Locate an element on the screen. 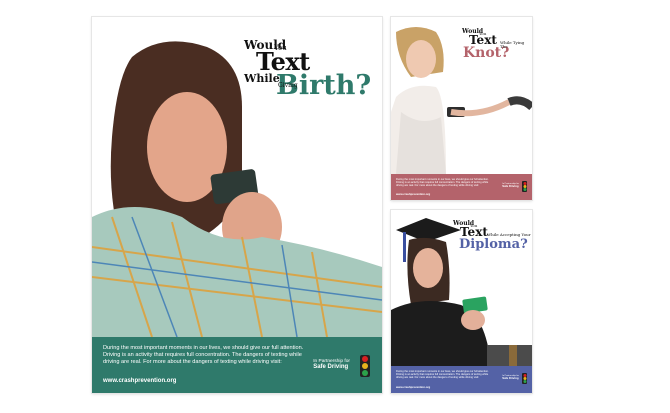 The height and width of the screenshot is (413, 670). headline: Would You Text While Tying The Knot? is located at coordinates (497, 45).